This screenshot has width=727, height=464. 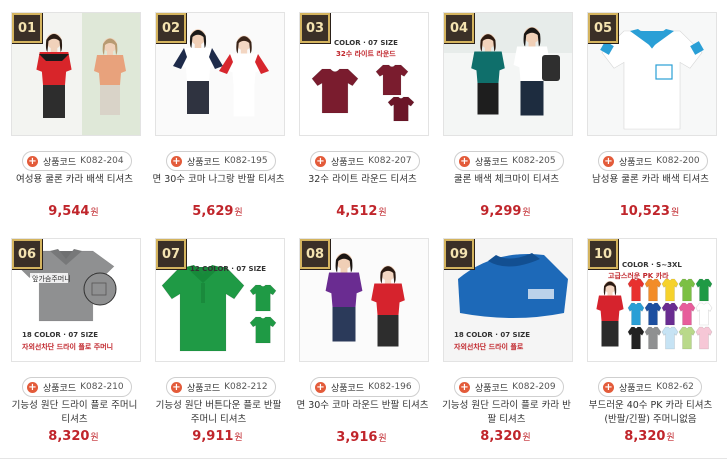 What do you see at coordinates (213, 211) in the screenshot?
I see `product-price: 5,629` at bounding box center [213, 211].